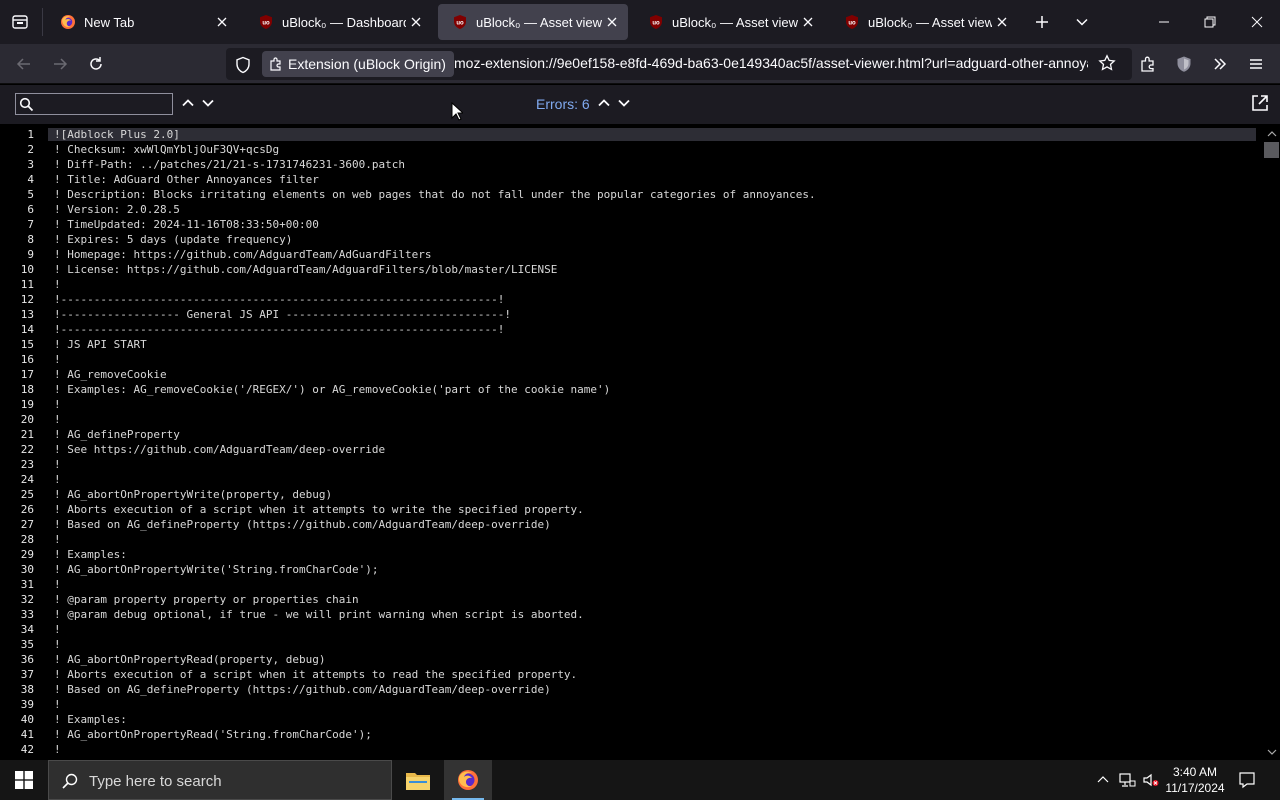 The image size is (1280, 800). Describe the element at coordinates (142, 22) in the screenshot. I see `tab-1: New Tab` at that location.